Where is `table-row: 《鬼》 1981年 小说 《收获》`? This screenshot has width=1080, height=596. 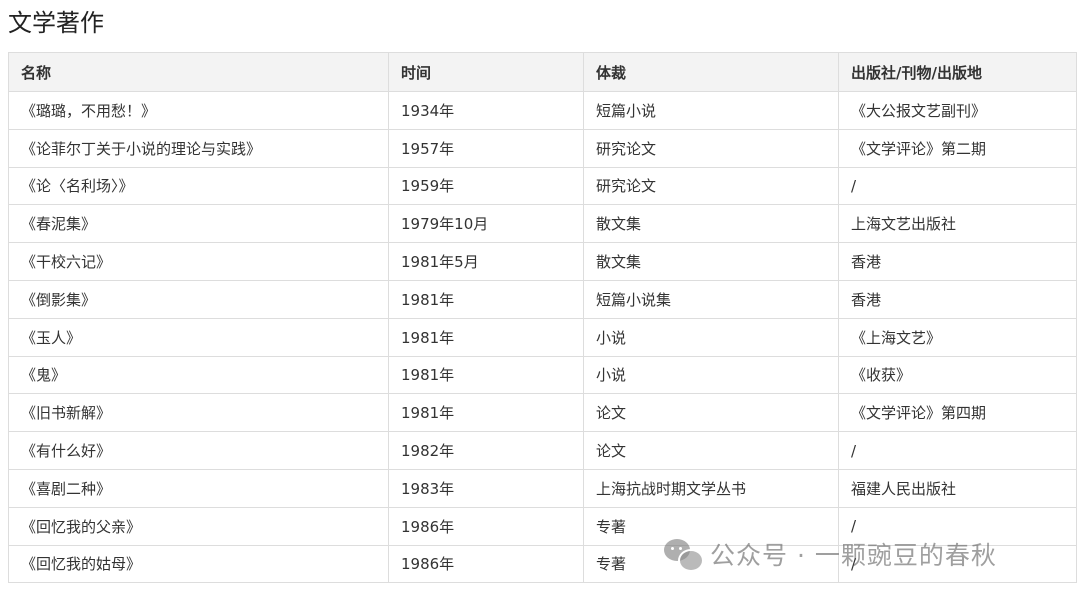 table-row: 《鬼》 1981年 小说 《收获》 is located at coordinates (542, 375).